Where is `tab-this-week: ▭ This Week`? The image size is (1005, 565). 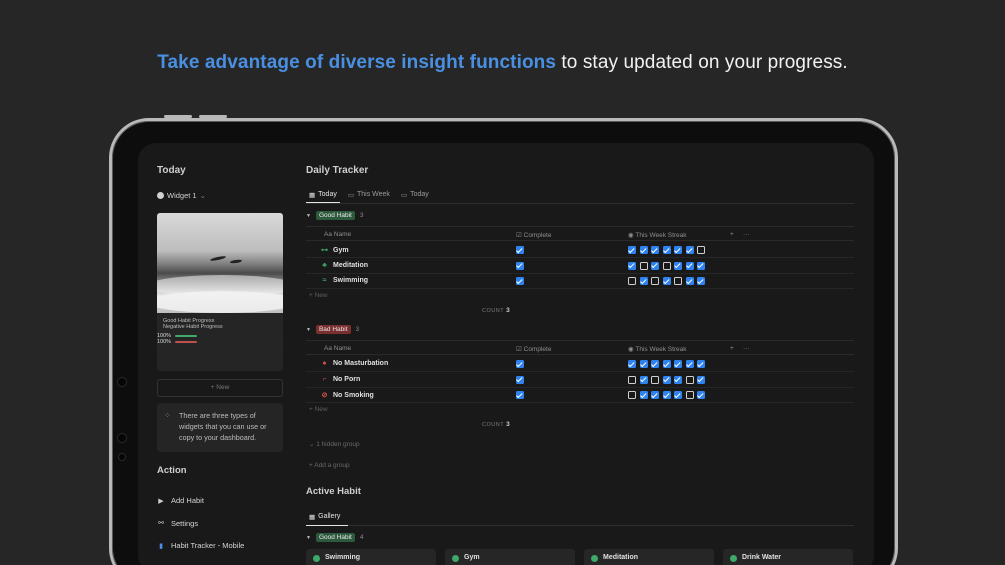
tab-this-week: ▭ This Week is located at coordinates (369, 194).